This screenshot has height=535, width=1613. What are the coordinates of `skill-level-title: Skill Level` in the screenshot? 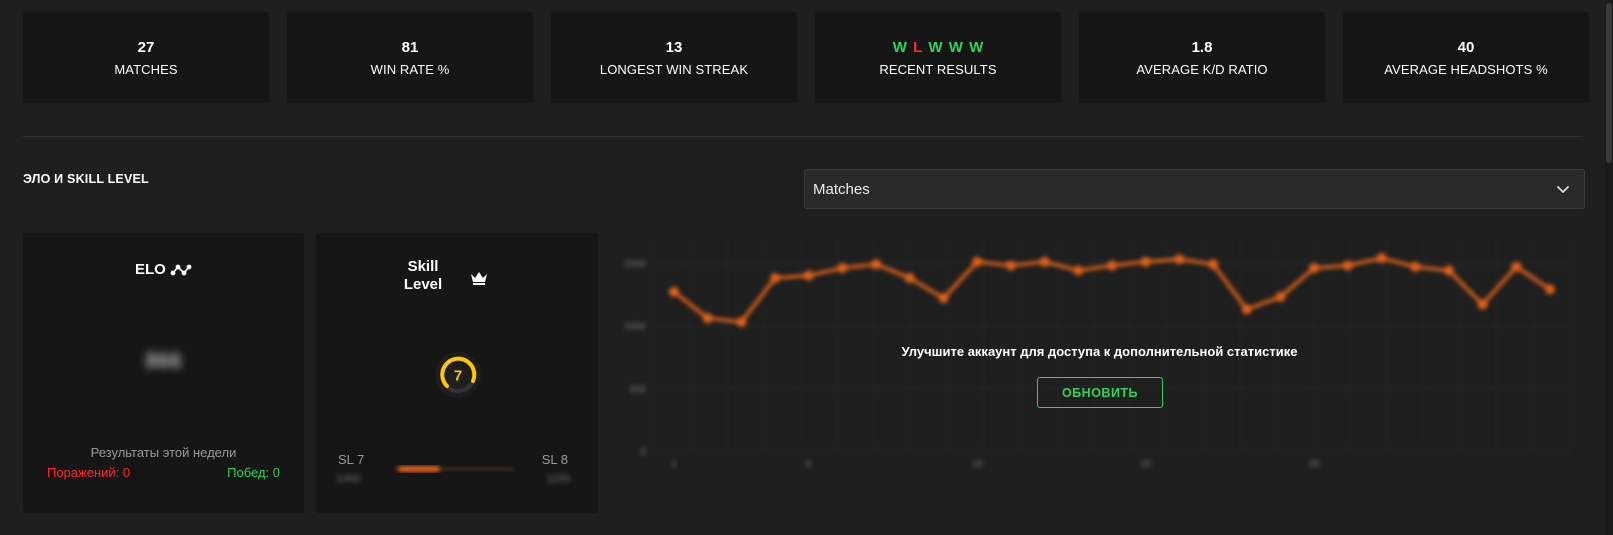 It's located at (423, 276).